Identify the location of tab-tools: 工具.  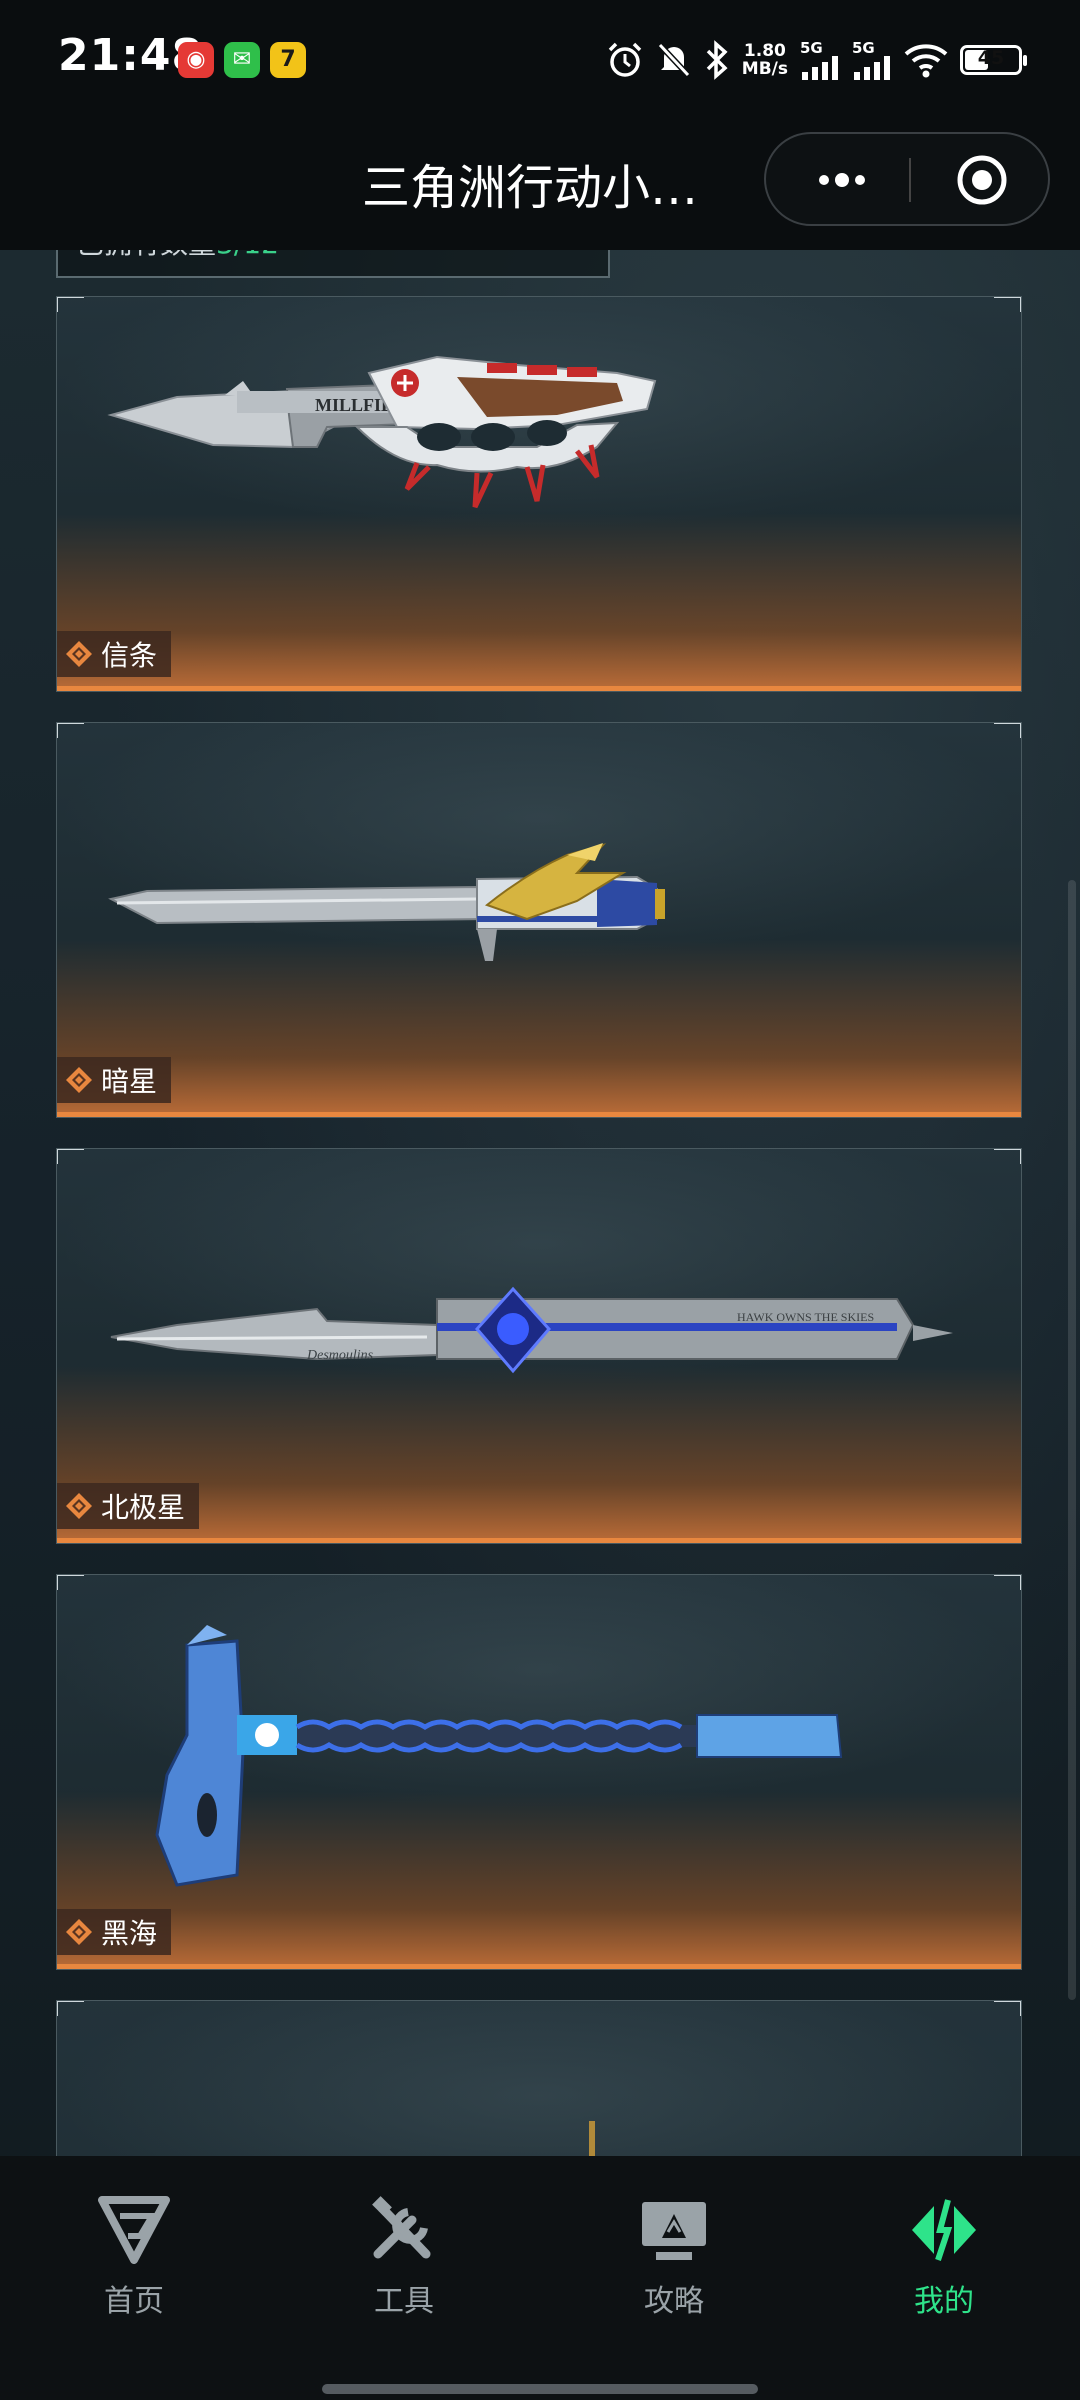
(404, 2271).